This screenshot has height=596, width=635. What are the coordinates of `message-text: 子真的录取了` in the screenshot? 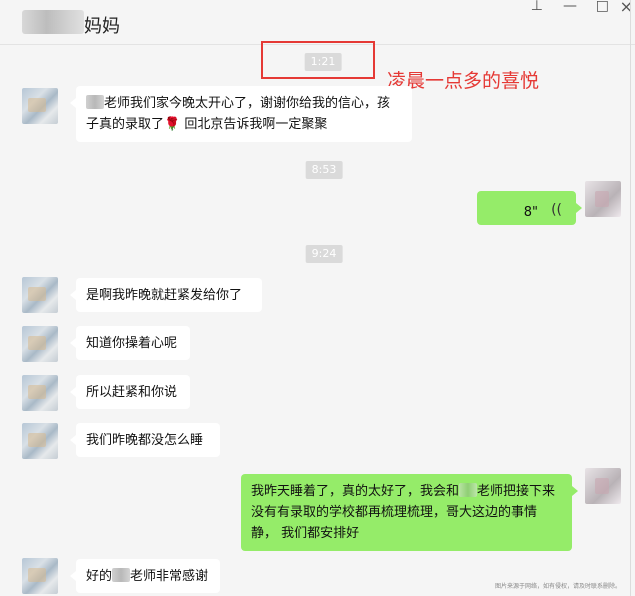 It's located at (125, 124).